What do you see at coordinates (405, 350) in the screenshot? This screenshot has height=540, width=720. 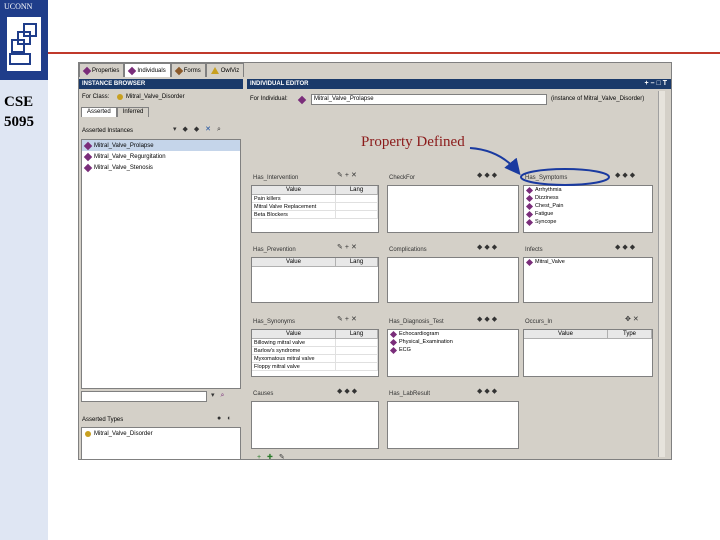 I see `item-label: ECG` at bounding box center [405, 350].